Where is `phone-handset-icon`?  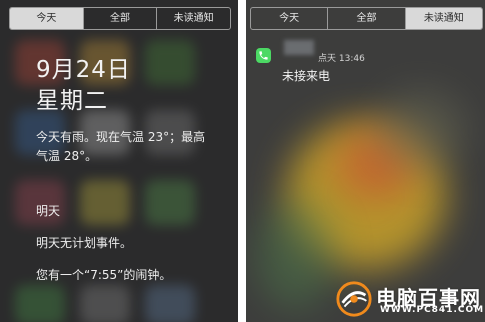
phone-handset-icon is located at coordinates (263, 55).